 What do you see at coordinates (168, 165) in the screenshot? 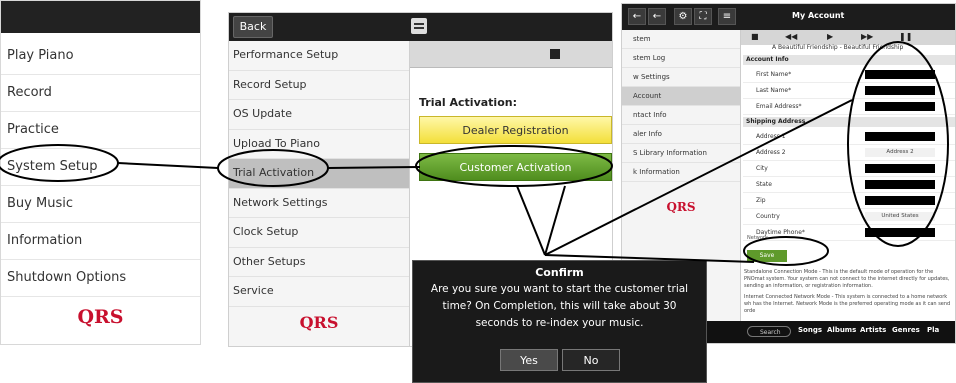
I see `callout-line-system-setup` at bounding box center [168, 165].